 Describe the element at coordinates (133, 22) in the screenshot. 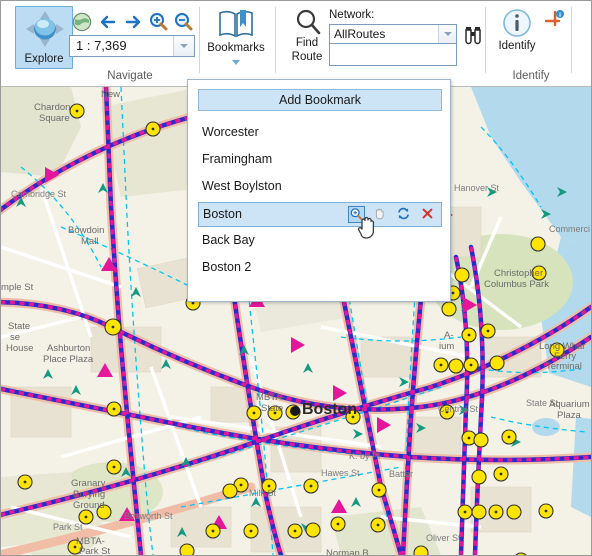

I see `forward-arrow-icon` at that location.